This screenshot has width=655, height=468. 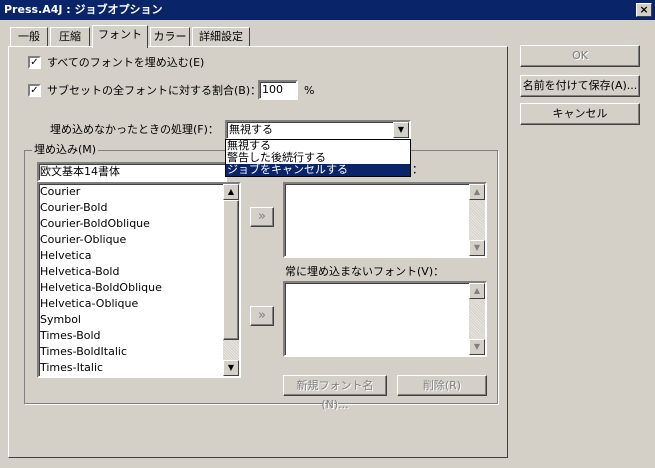 What do you see at coordinates (130, 368) in the screenshot?
I see `list-item: Times-Italic` at bounding box center [130, 368].